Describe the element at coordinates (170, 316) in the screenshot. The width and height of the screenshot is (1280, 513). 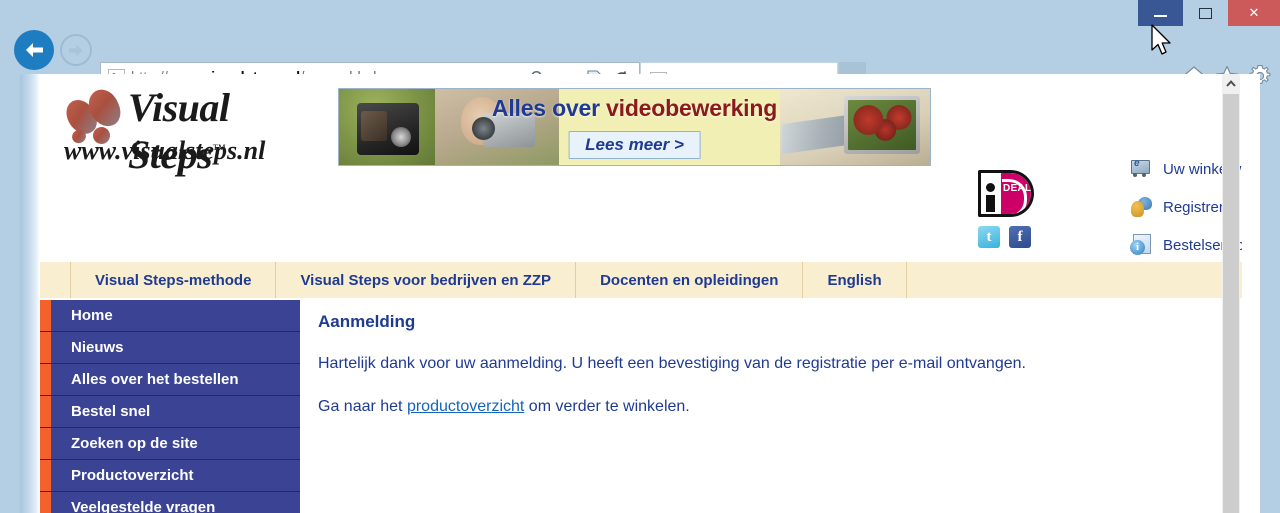
I see `sidebar-item-home: Home` at that location.